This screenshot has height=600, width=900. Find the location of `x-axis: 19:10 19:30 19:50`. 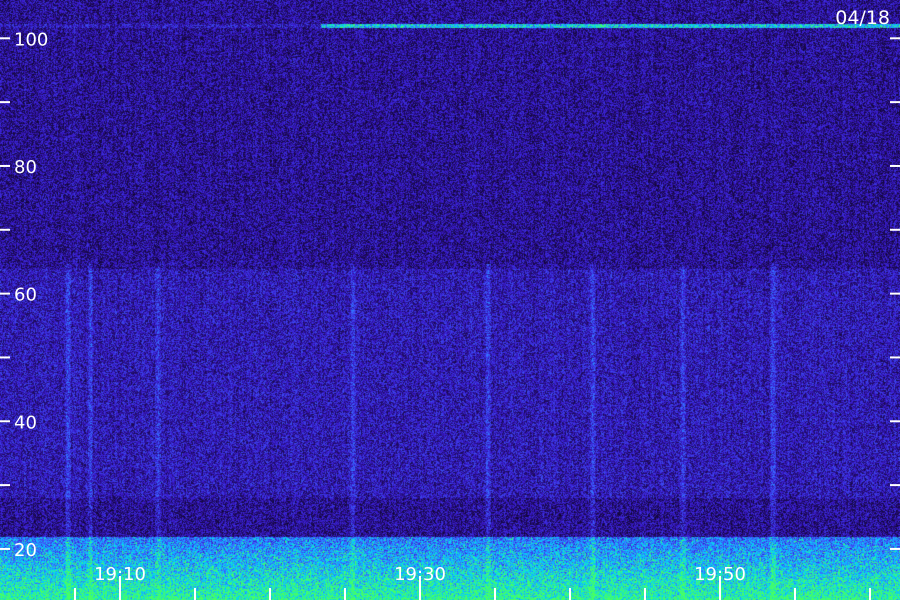

x-axis: 19:10 19:30 19:50 is located at coordinates (472, 582).